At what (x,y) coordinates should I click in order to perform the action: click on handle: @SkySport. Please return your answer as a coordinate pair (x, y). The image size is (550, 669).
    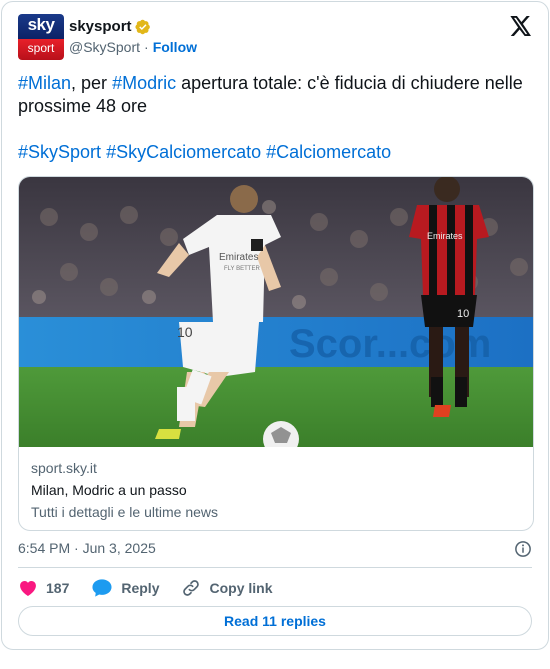
    Looking at the image, I should click on (104, 47).